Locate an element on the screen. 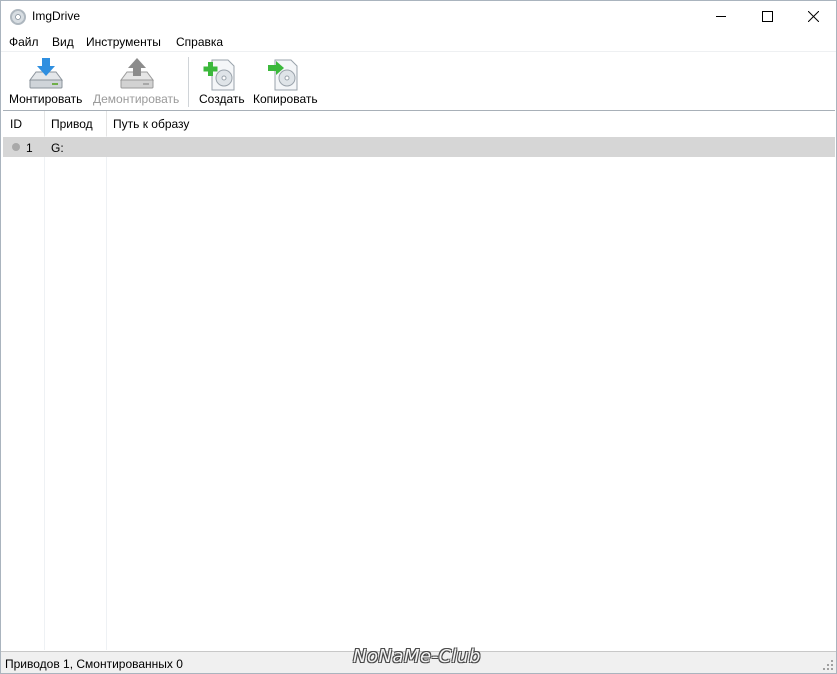 The image size is (837, 674). close-button is located at coordinates (813, 16).